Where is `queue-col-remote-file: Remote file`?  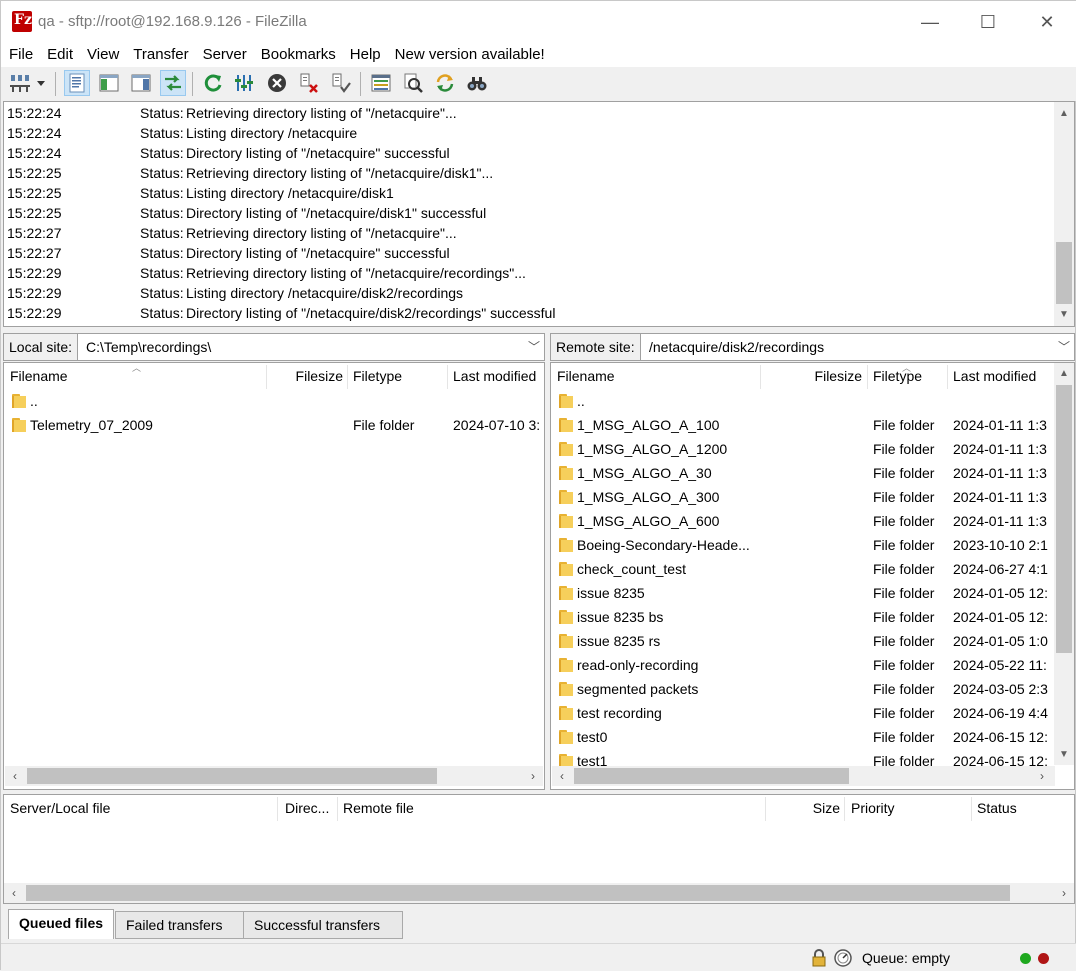
queue-col-remote-file: Remote file is located at coordinates (553, 808).